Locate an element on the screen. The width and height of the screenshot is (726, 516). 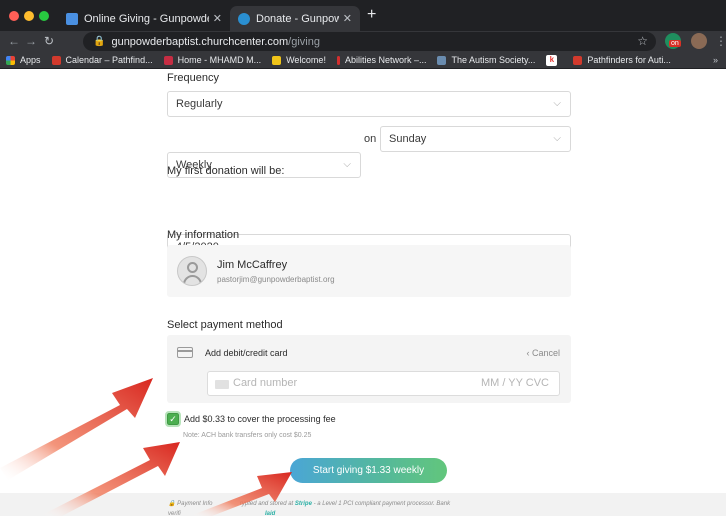
more-bookmarks-icon: » is located at coordinates (715, 60).